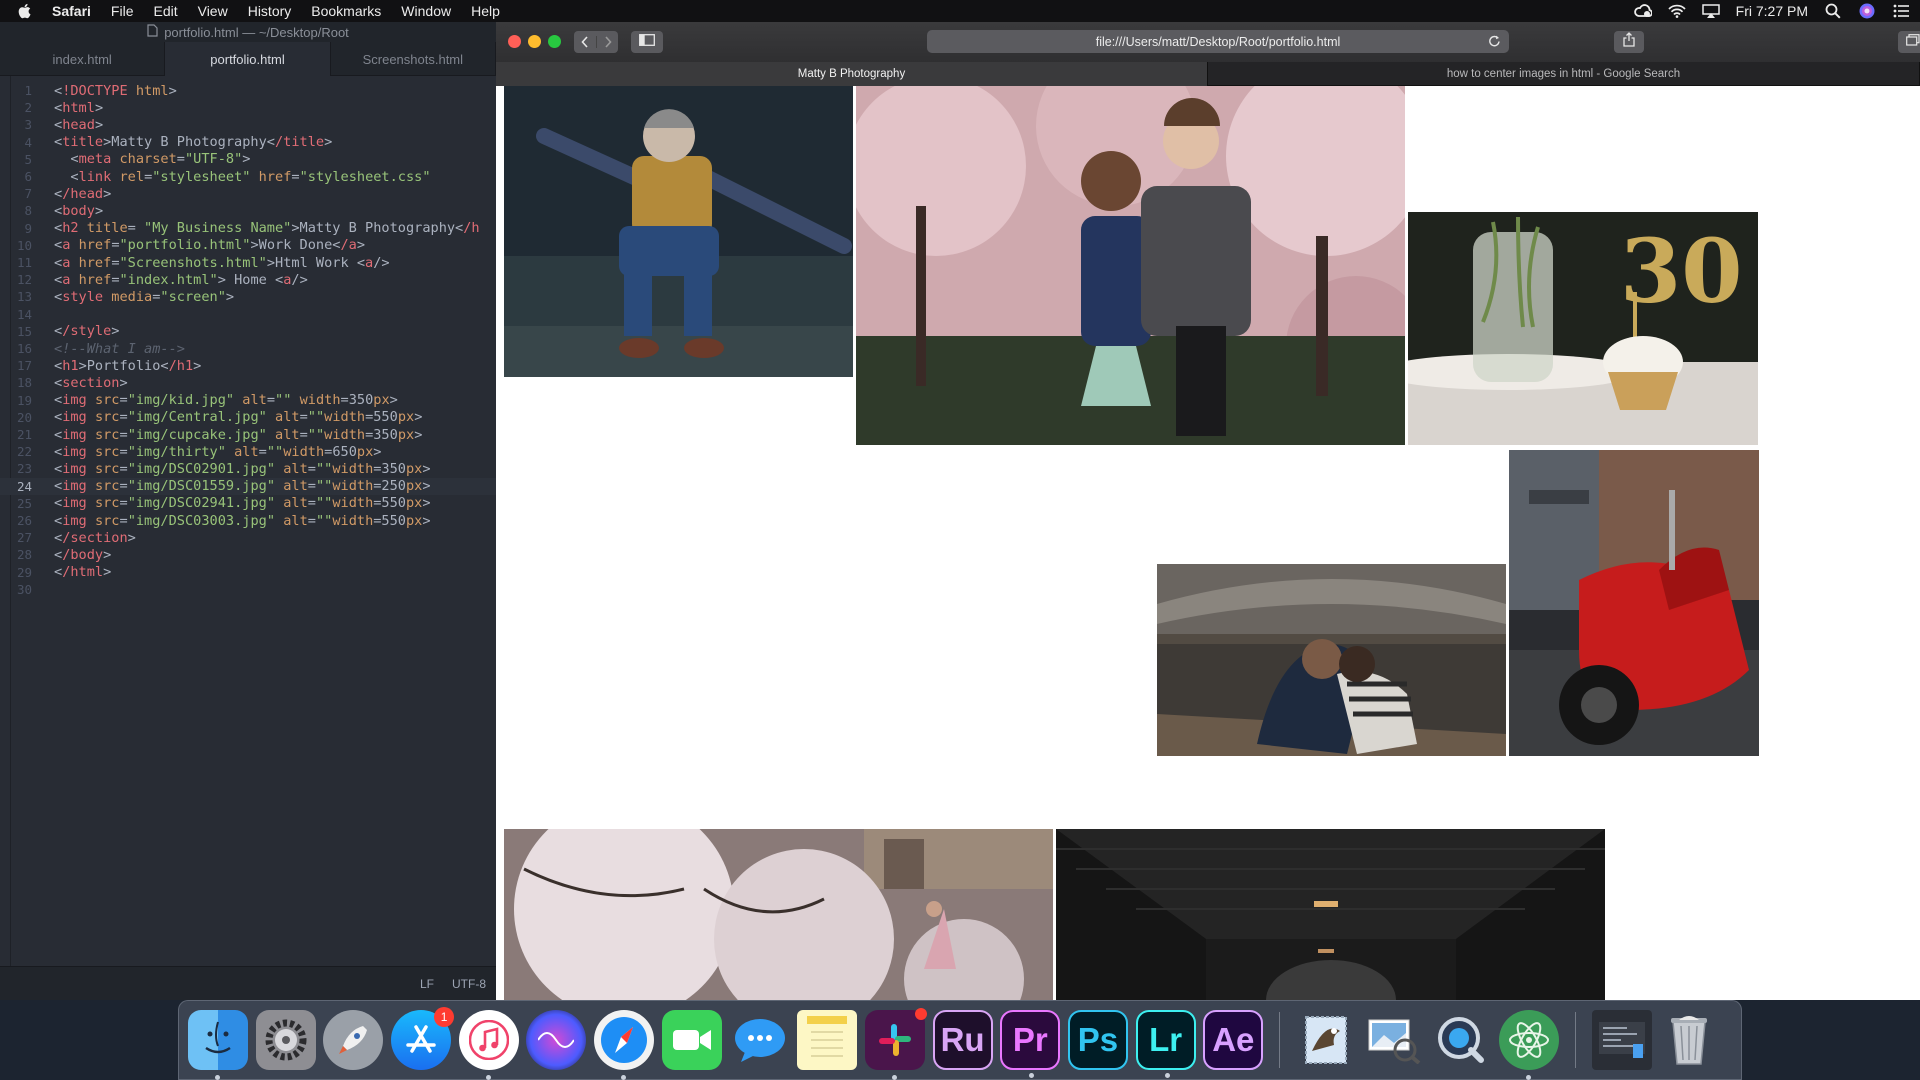 Image resolution: width=1920 pixels, height=1080 pixels. Describe the element at coordinates (248, 90) in the screenshot. I see `code-line: 1 <!DOCTYPE html>` at that location.